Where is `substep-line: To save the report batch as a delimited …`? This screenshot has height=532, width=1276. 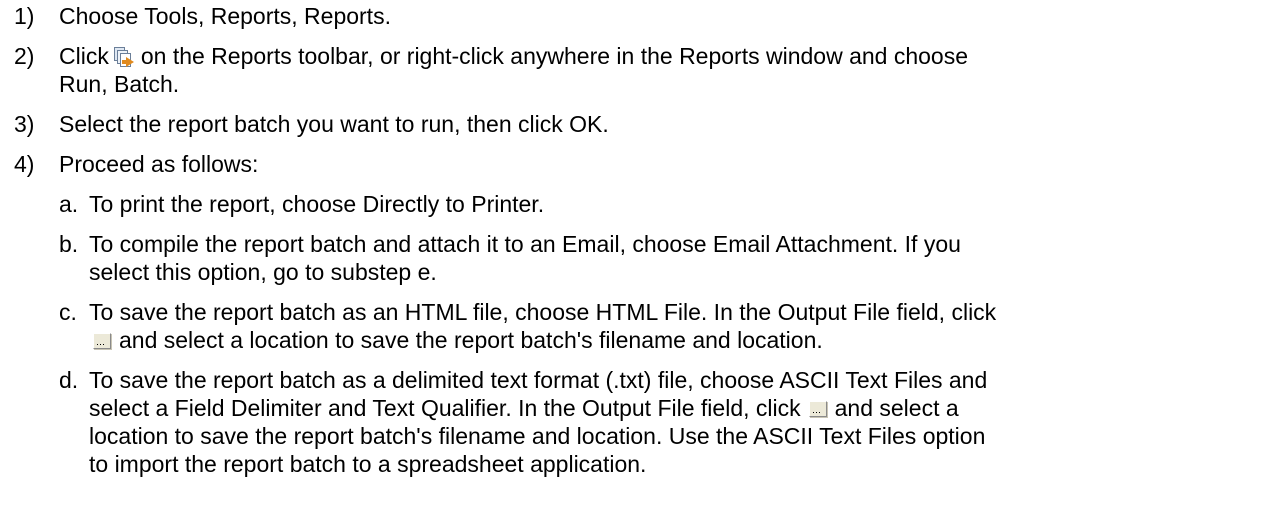
substep-line: To save the report batch as a delimited … is located at coordinates (538, 380).